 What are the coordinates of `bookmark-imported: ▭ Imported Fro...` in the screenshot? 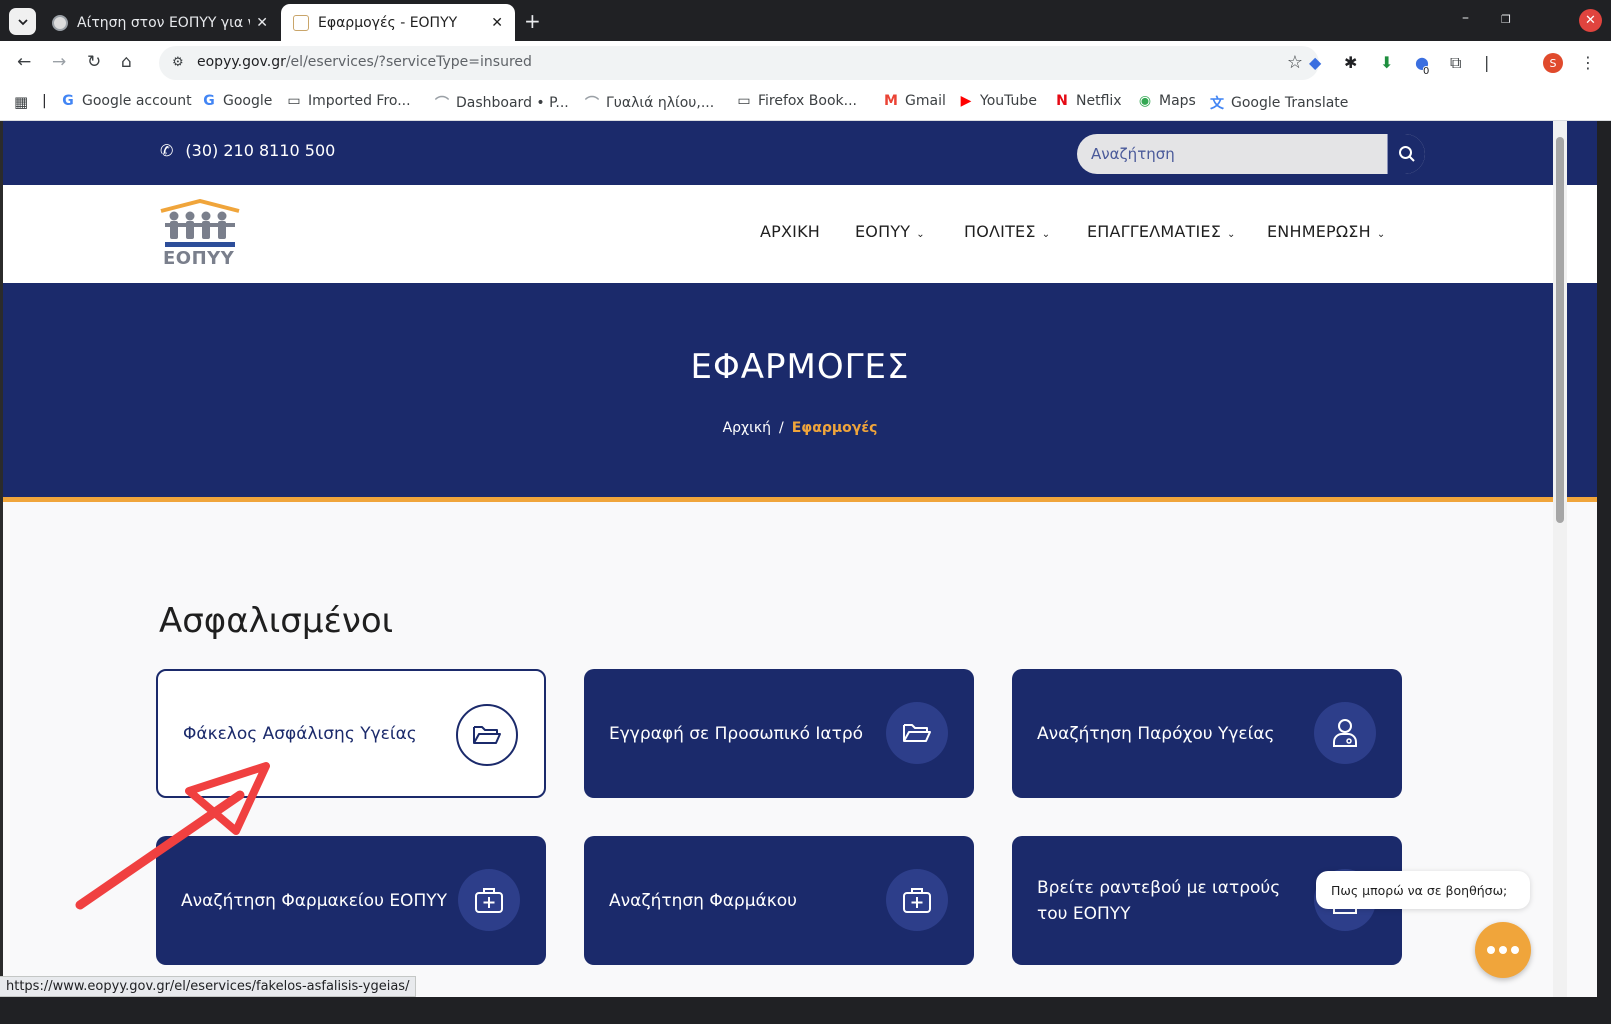 It's located at (348, 101).